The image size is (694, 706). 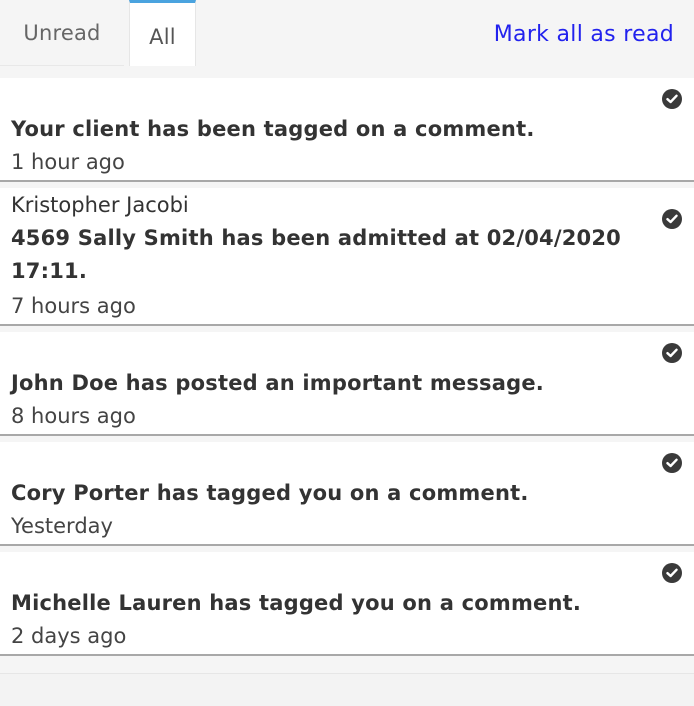 What do you see at coordinates (69, 636) in the screenshot?
I see `notification-time: 2 days ago` at bounding box center [69, 636].